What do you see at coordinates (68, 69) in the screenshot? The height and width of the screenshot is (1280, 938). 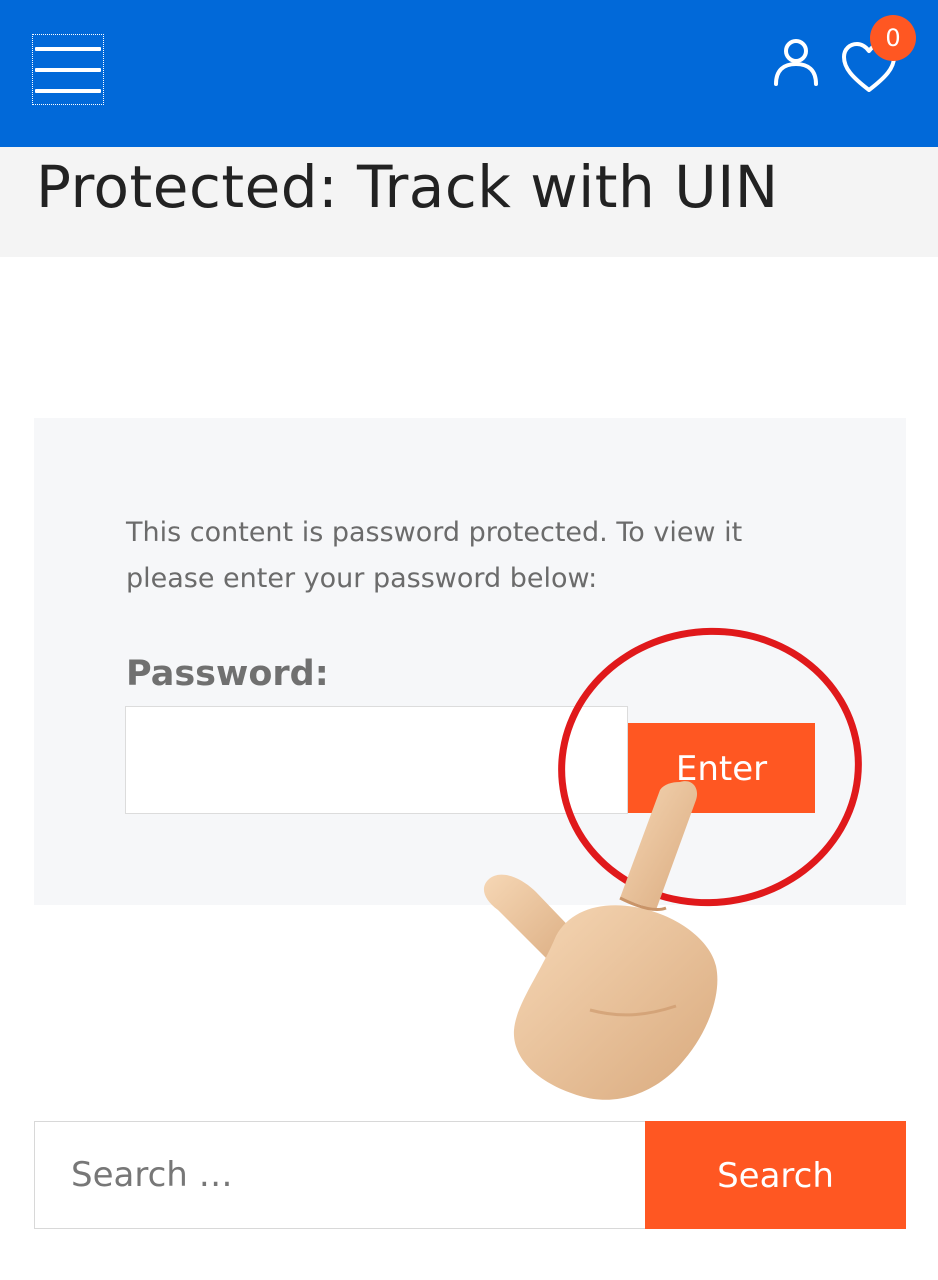 I see `menu-button` at bounding box center [68, 69].